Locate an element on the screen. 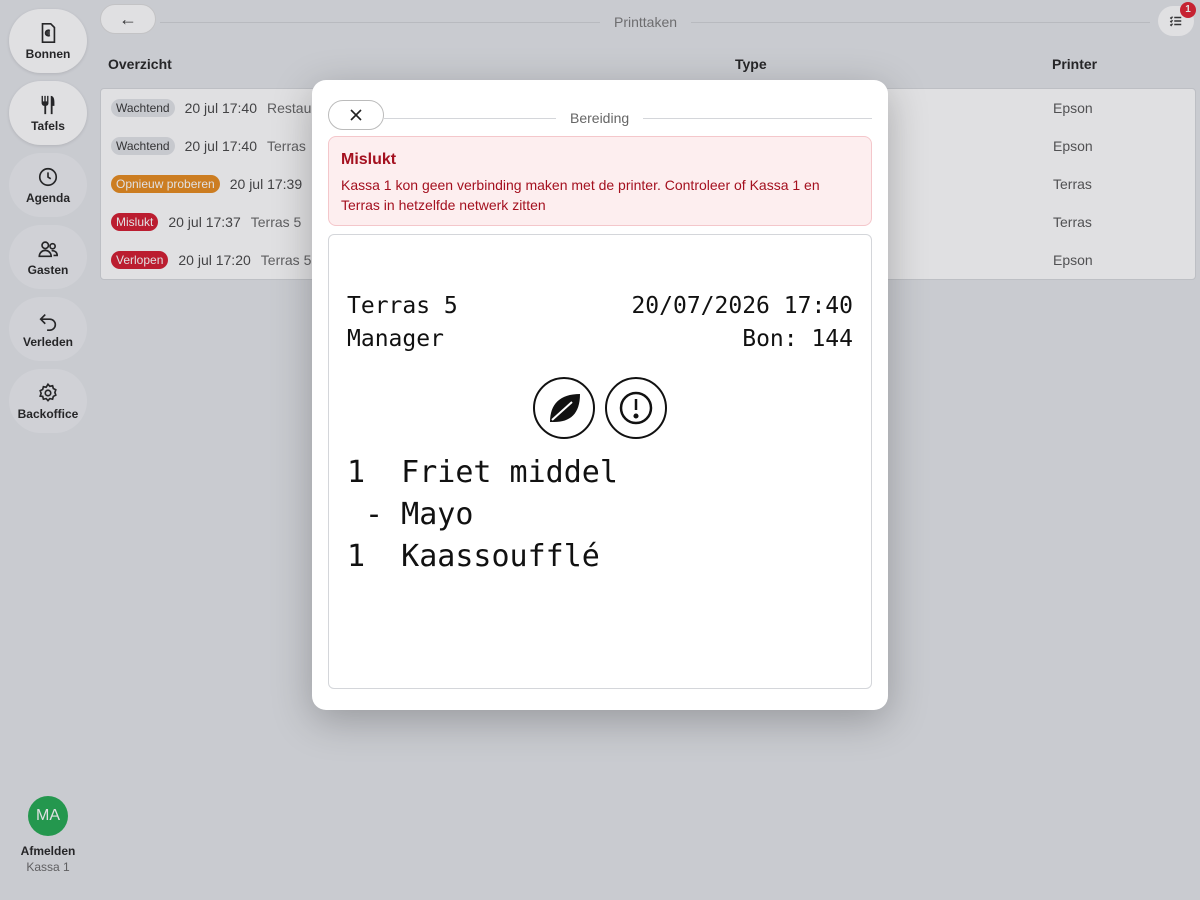 This screenshot has width=1200, height=900. ticket-line: 1 Kaassoufflé is located at coordinates (473, 556).